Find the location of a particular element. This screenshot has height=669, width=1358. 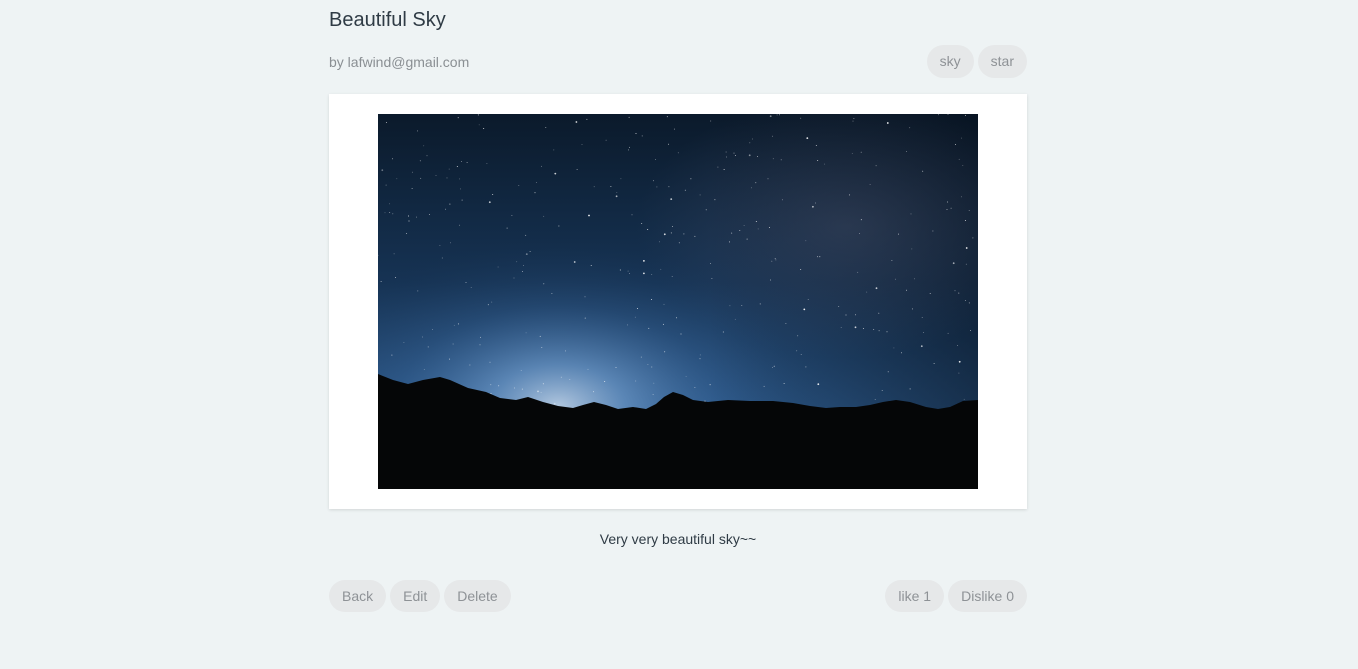

action-buttons-right: like 1 Dislike 0 is located at coordinates (956, 596).